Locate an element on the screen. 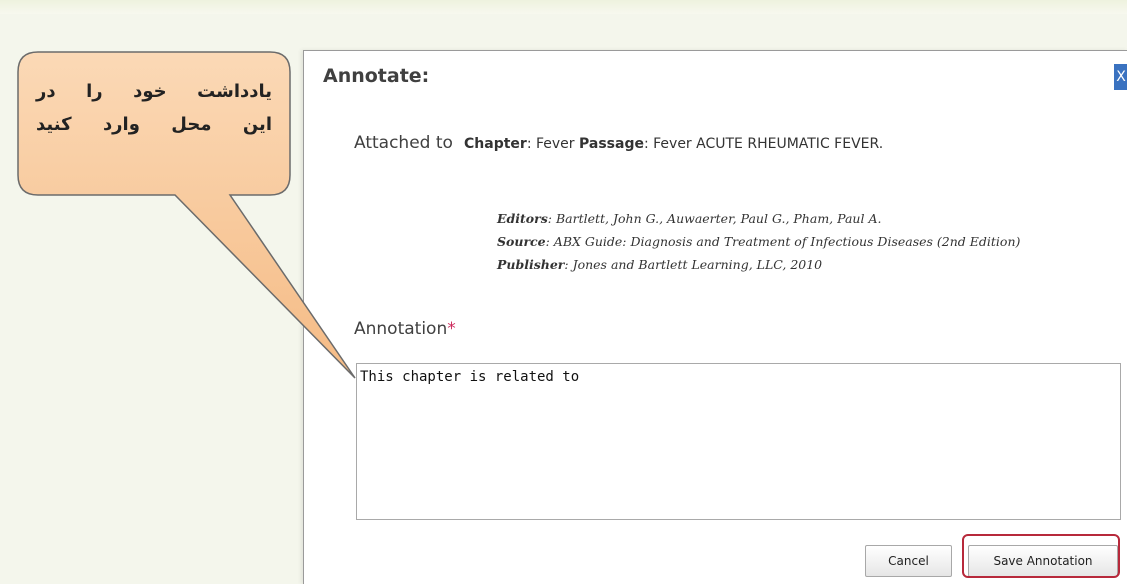 The image size is (1127, 584). callout-line-2: این محل وارد کنید is located at coordinates (154, 124).